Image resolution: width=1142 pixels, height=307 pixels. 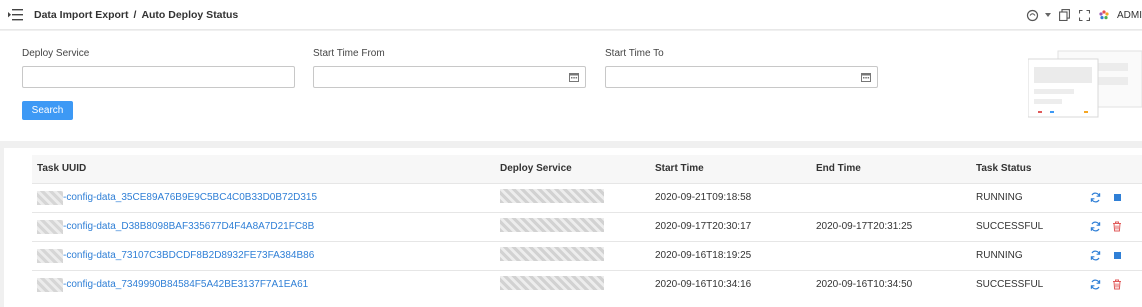 I want to click on start-time-from-field: Start Time From, so click(x=449, y=68).